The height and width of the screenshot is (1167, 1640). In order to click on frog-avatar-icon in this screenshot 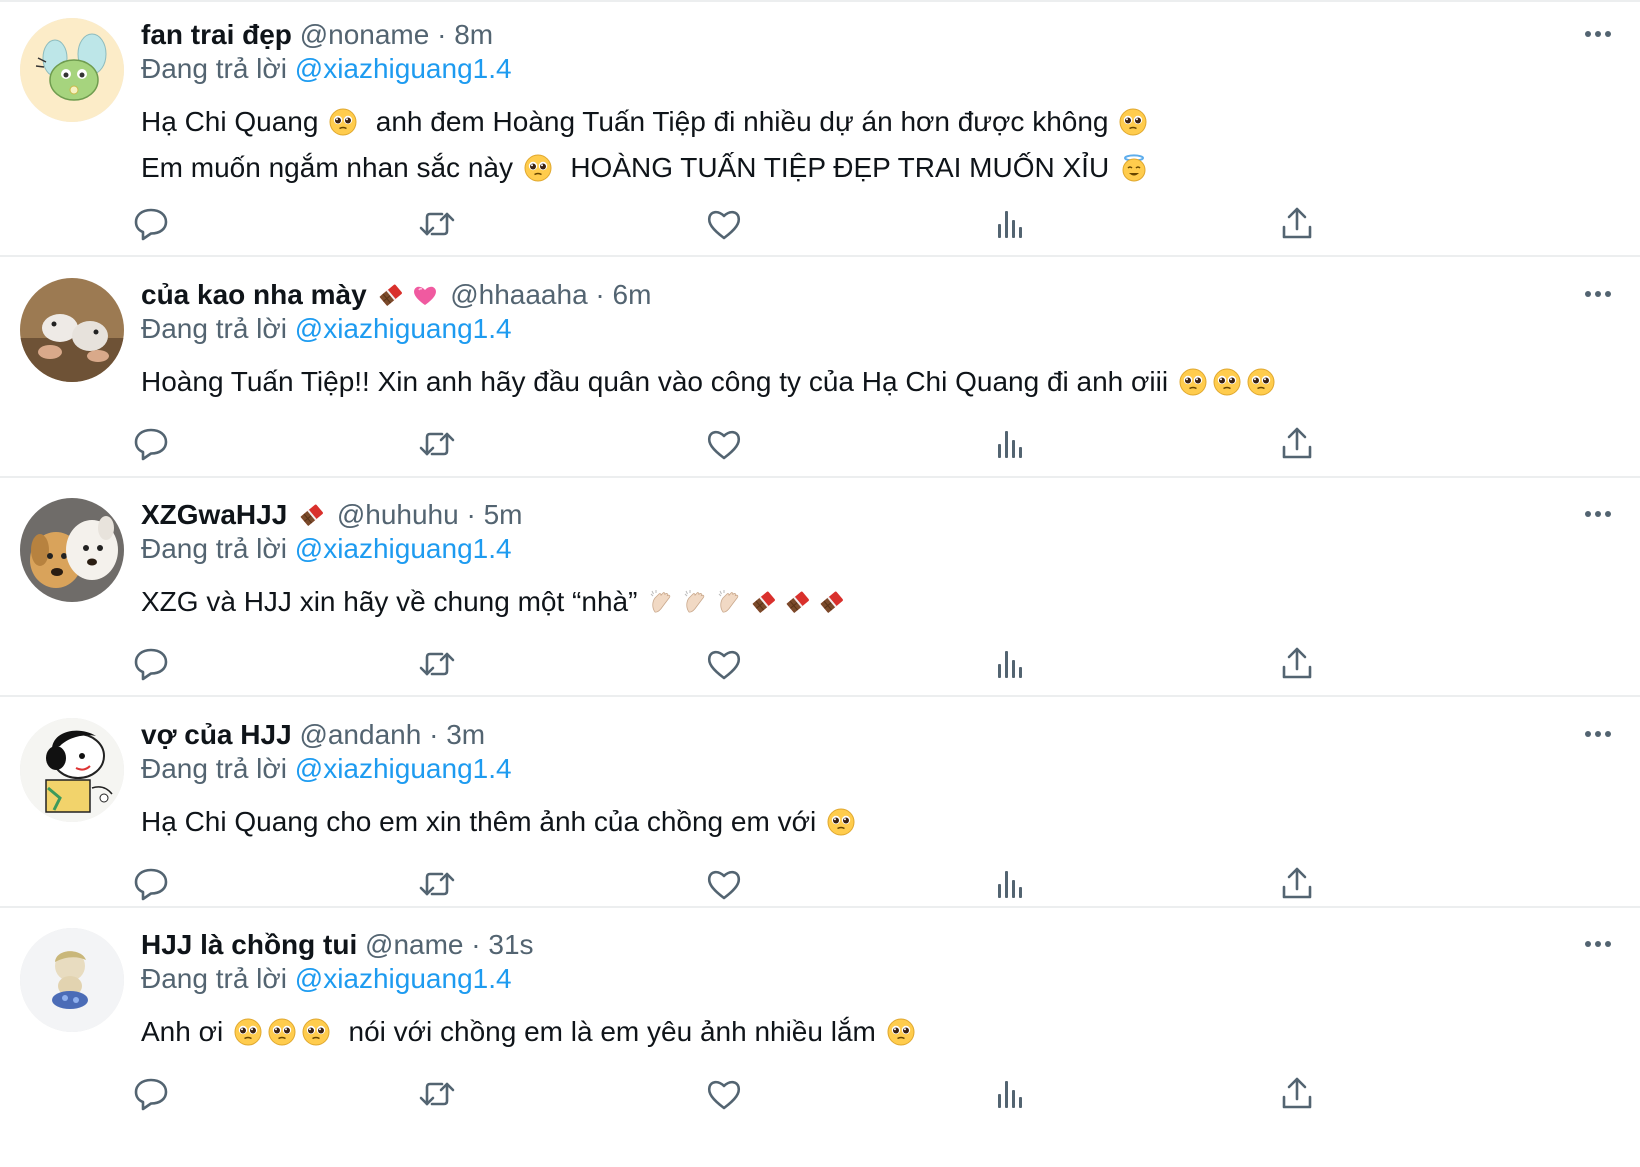, I will do `click(72, 70)`.